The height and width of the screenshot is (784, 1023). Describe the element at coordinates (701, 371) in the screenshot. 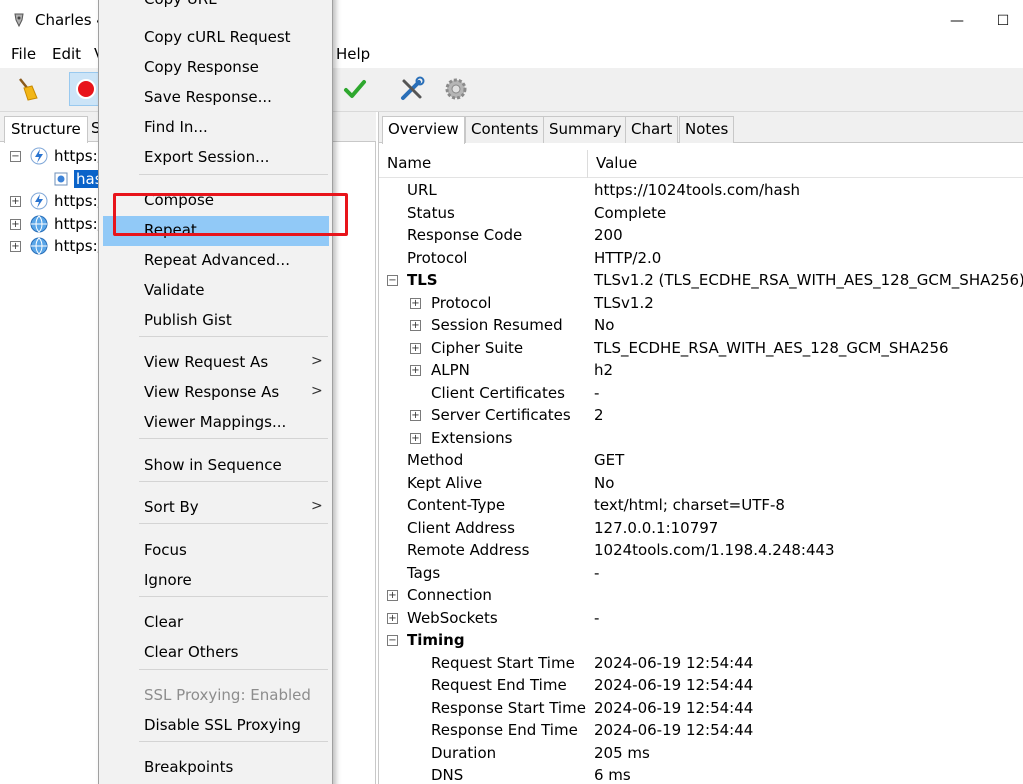

I see `overview-row: + ALPN h2` at that location.